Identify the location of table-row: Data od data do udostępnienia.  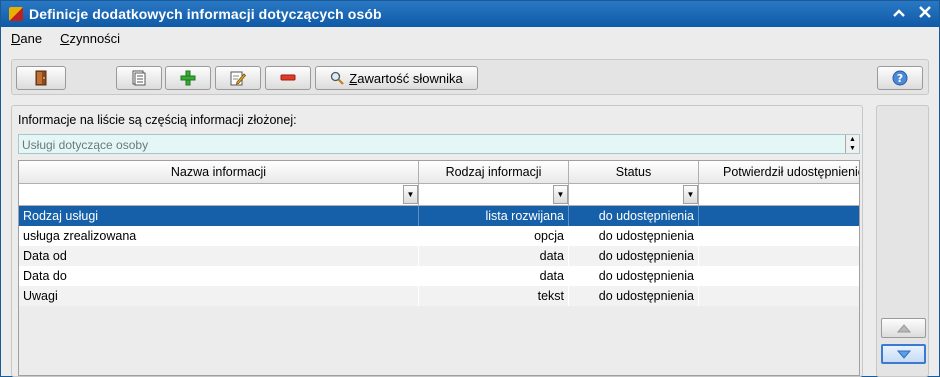
(439, 256).